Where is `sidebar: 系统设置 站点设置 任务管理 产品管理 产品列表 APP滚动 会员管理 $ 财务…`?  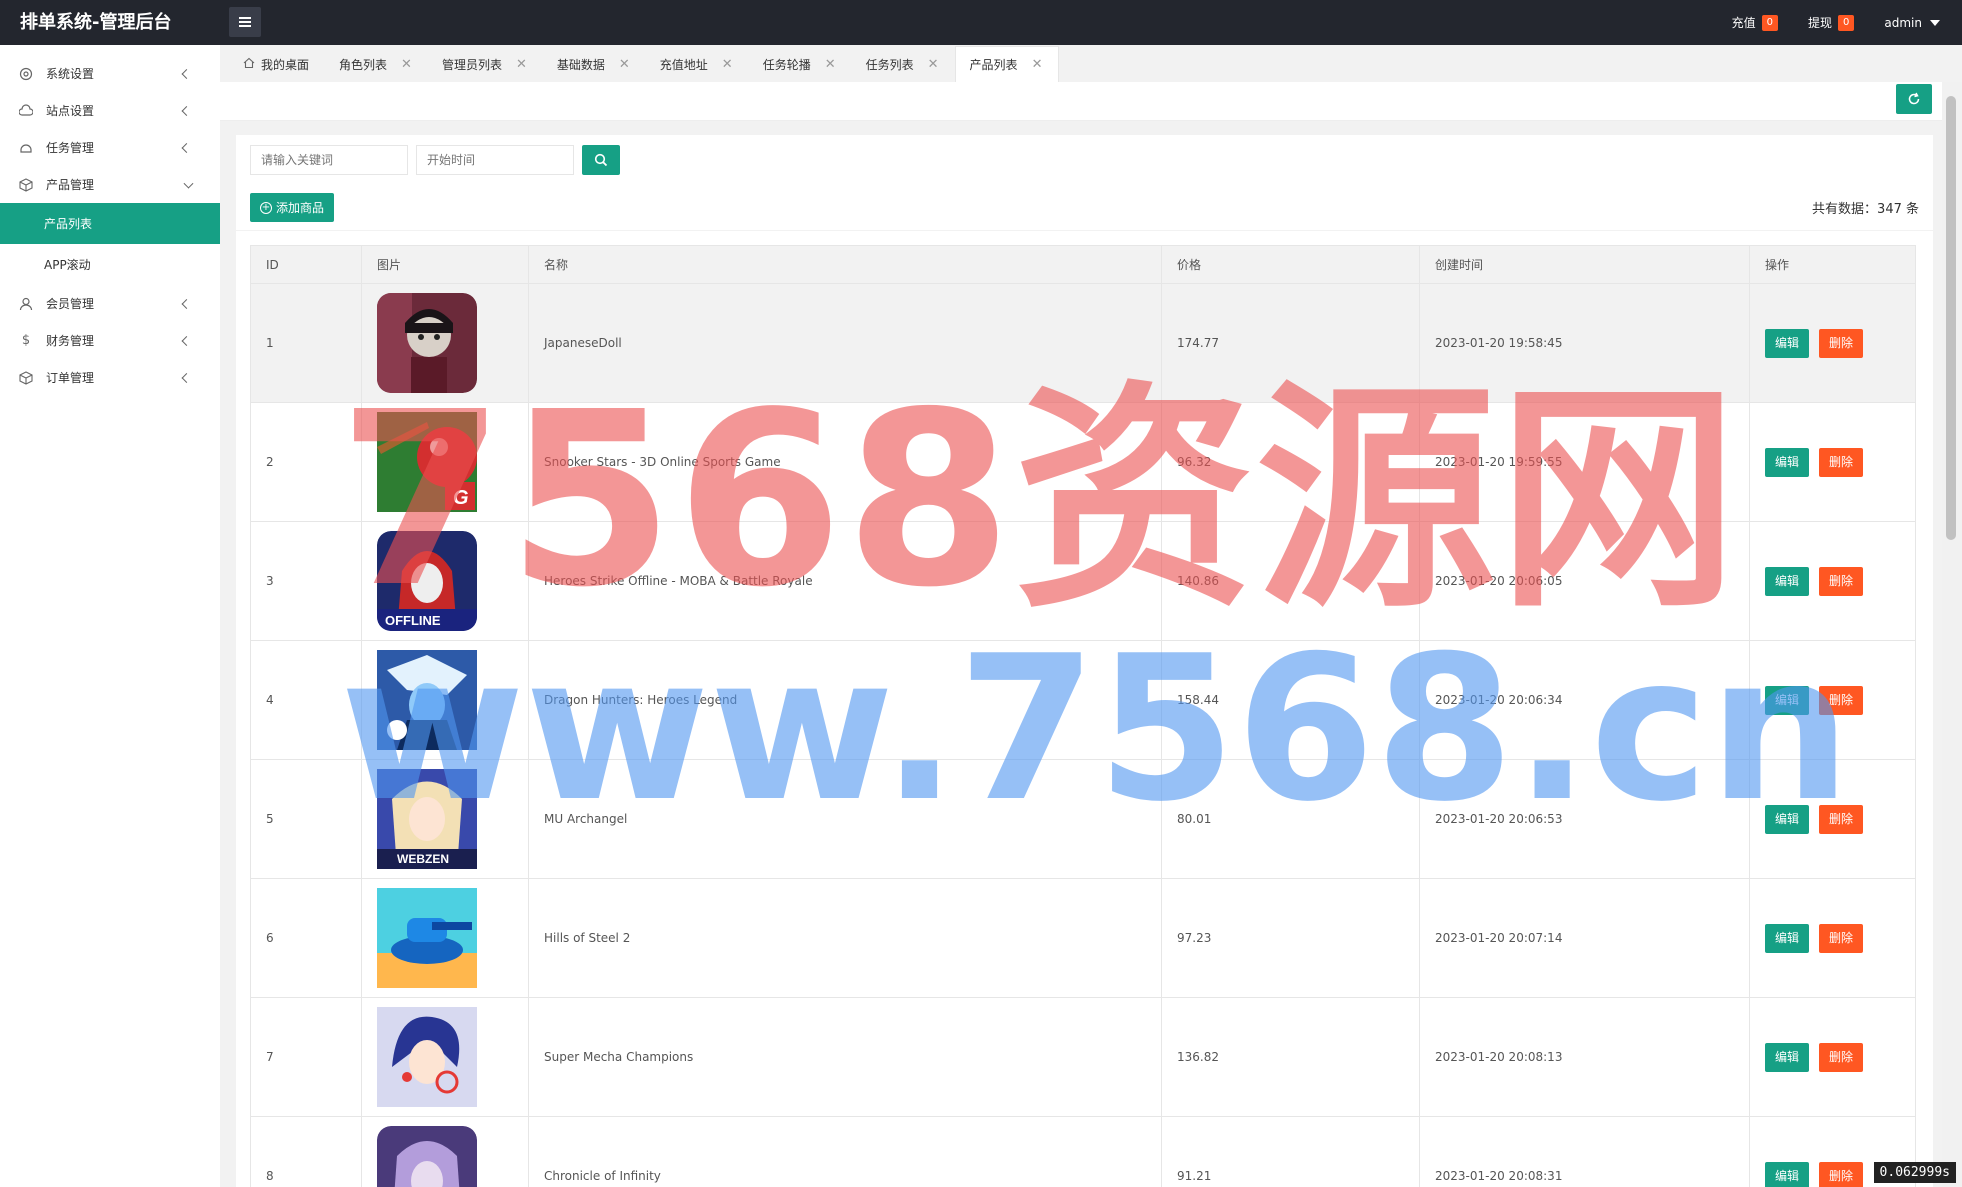 sidebar: 系统设置 站点设置 任务管理 产品管理 产品列表 APP滚动 会员管理 $ 财务… is located at coordinates (110, 616).